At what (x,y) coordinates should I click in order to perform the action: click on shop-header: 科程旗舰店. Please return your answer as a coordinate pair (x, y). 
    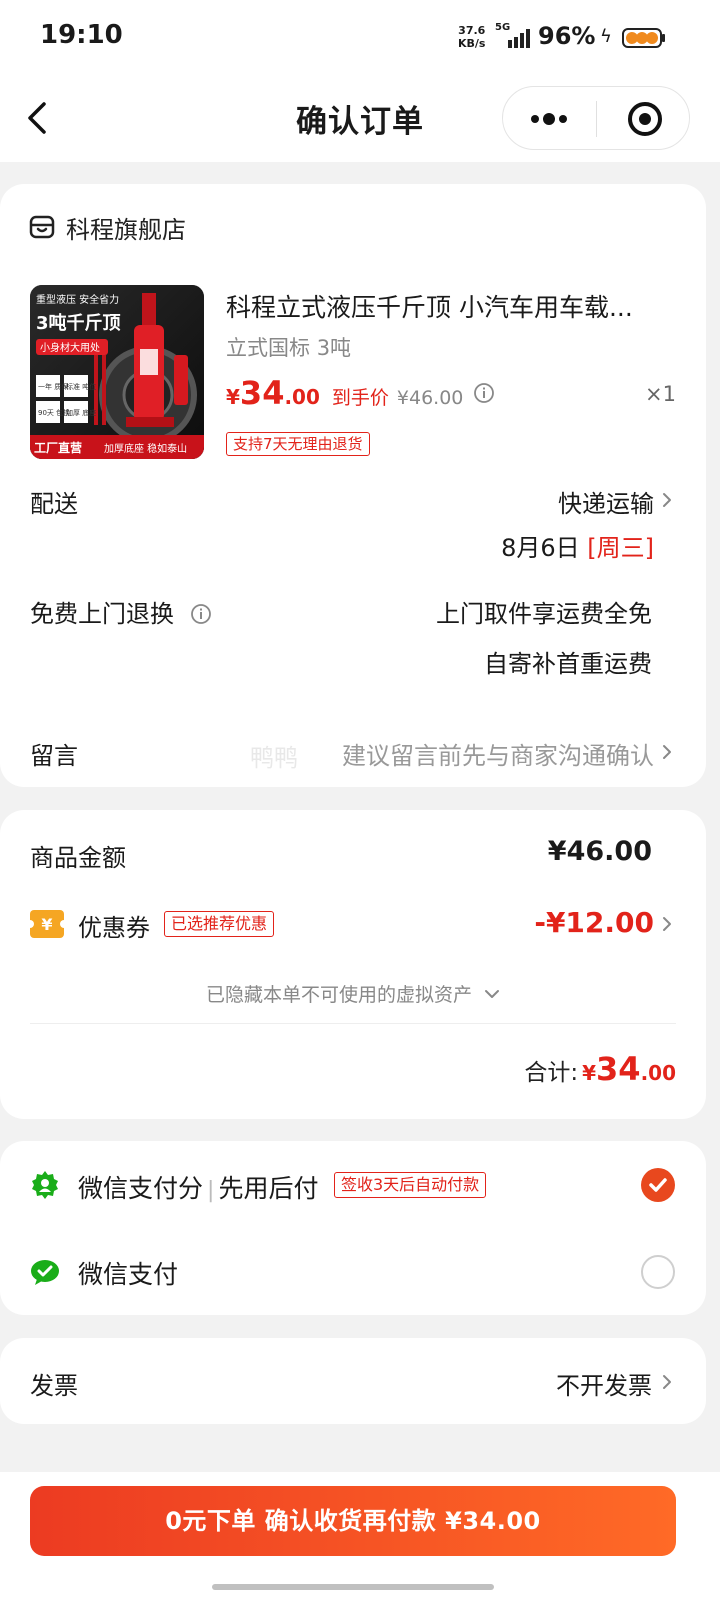
    Looking at the image, I should click on (107, 227).